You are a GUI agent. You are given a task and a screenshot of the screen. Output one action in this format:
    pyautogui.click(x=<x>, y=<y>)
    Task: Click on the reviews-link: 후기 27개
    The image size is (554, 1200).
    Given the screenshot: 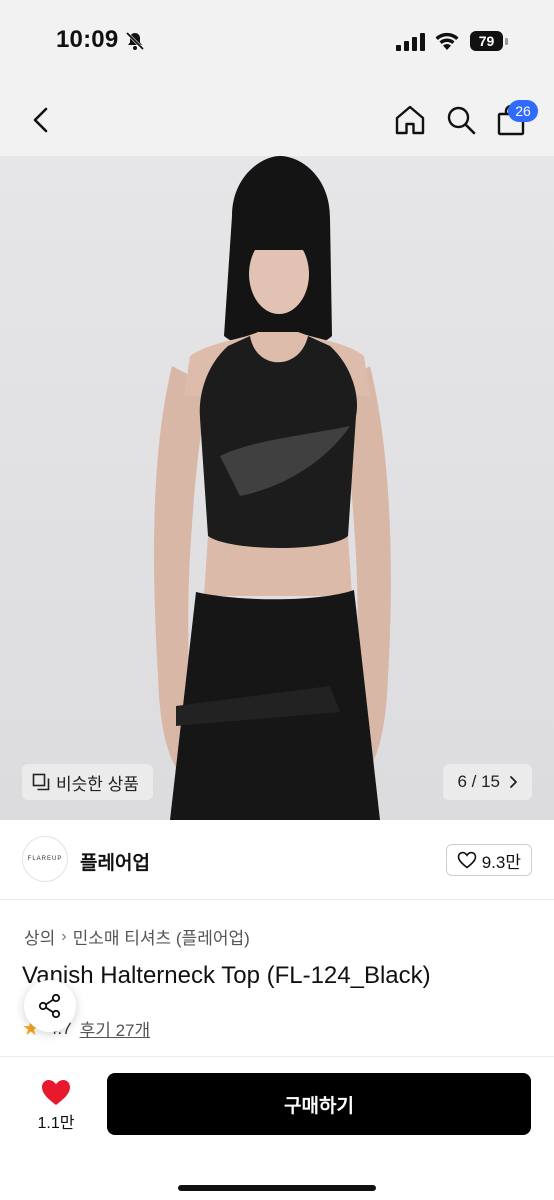 What is the action you would take?
    pyautogui.click(x=115, y=1028)
    